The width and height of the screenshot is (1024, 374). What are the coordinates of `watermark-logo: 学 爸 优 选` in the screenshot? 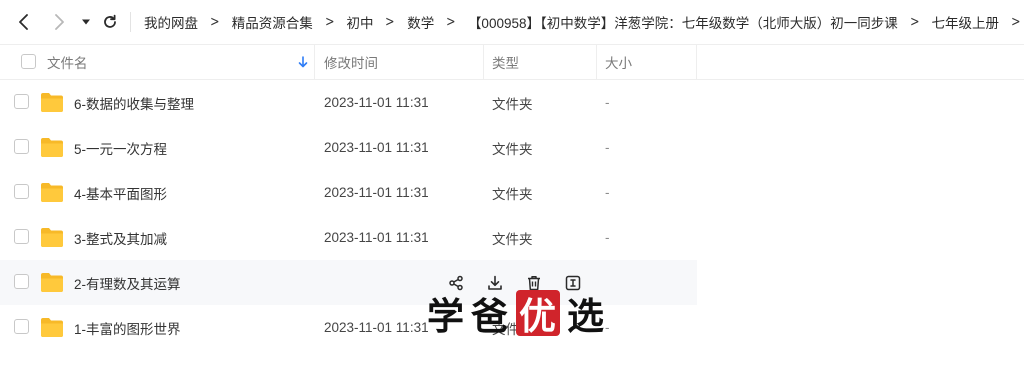 It's located at (516, 313).